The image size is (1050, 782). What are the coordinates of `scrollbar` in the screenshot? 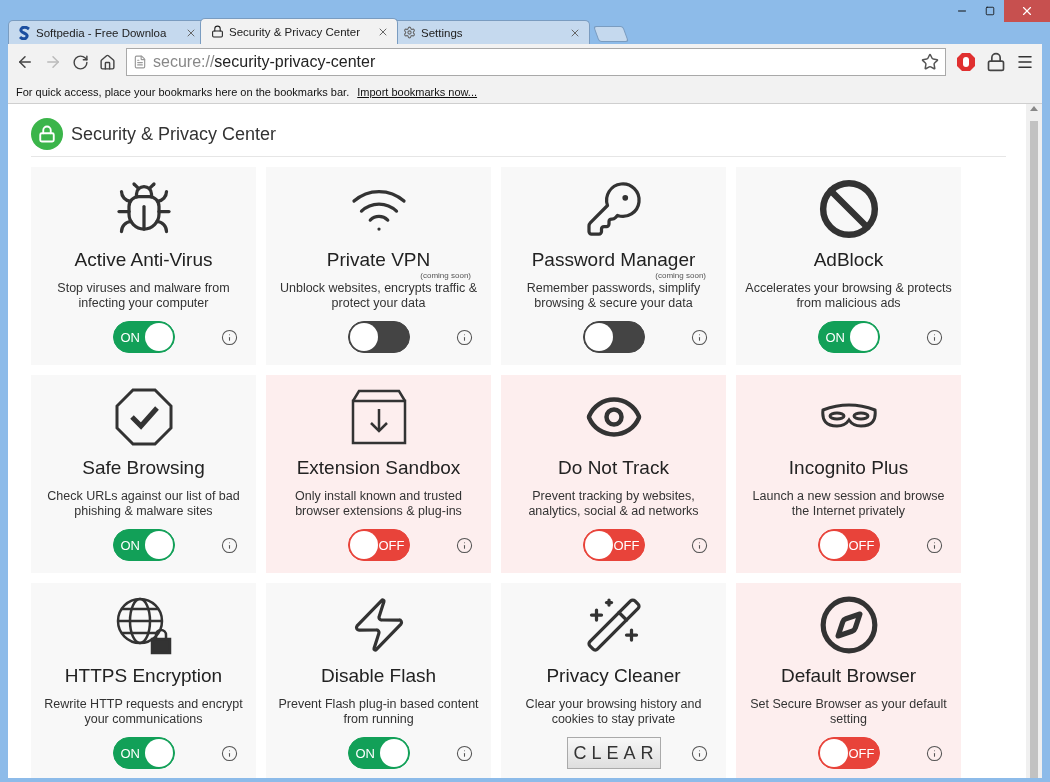 It's located at (1034, 441).